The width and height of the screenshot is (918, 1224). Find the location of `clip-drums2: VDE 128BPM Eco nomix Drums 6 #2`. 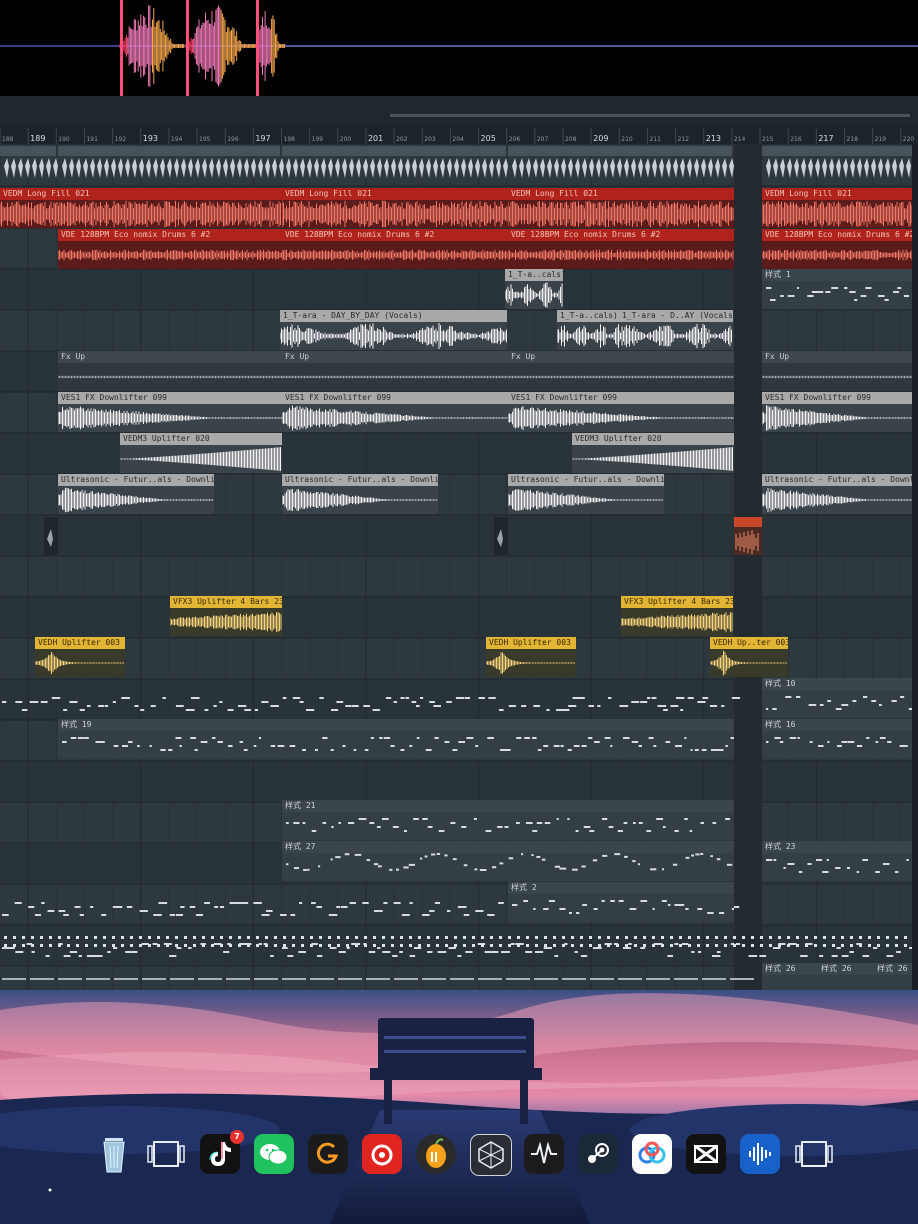

clip-drums2: VDE 128BPM Eco nomix Drums 6 #2 is located at coordinates (395, 249).